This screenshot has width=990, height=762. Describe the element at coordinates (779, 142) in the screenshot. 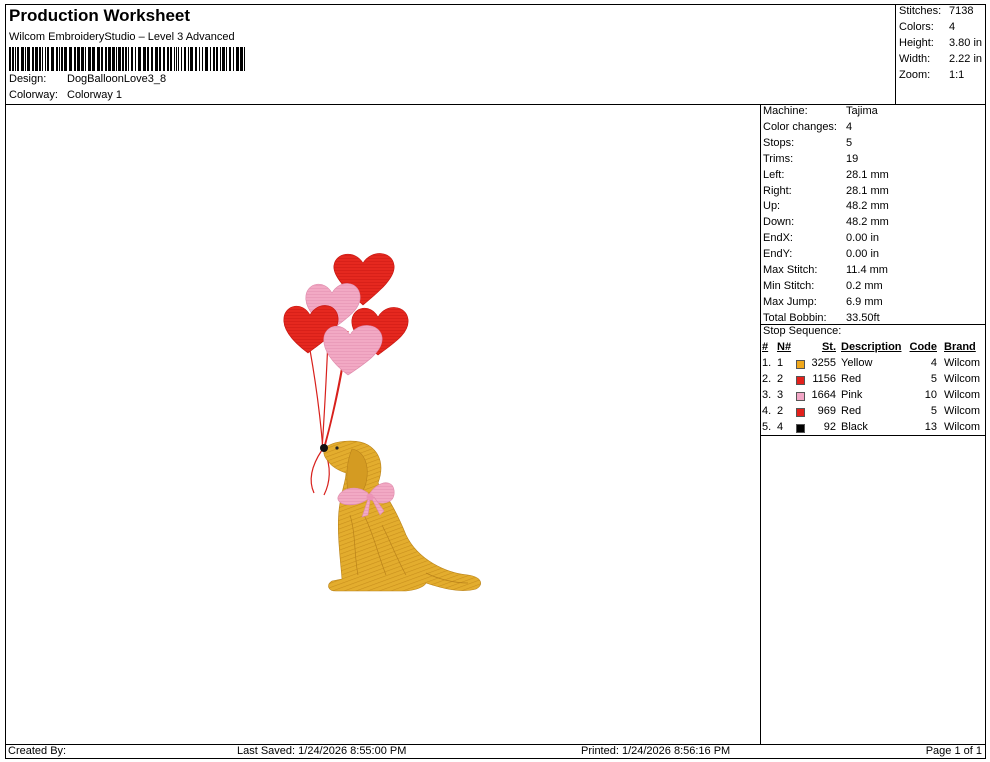

I see `machine-row-label: Stops:` at that location.